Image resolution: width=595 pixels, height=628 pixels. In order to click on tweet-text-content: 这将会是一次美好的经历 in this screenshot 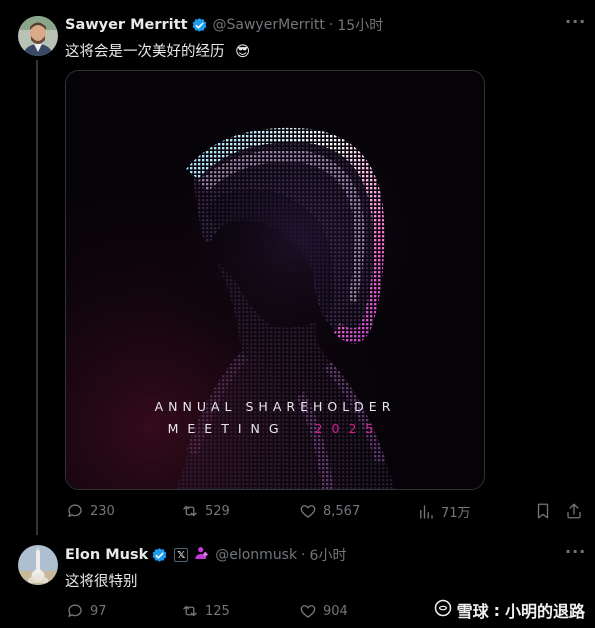, I will do `click(145, 52)`.